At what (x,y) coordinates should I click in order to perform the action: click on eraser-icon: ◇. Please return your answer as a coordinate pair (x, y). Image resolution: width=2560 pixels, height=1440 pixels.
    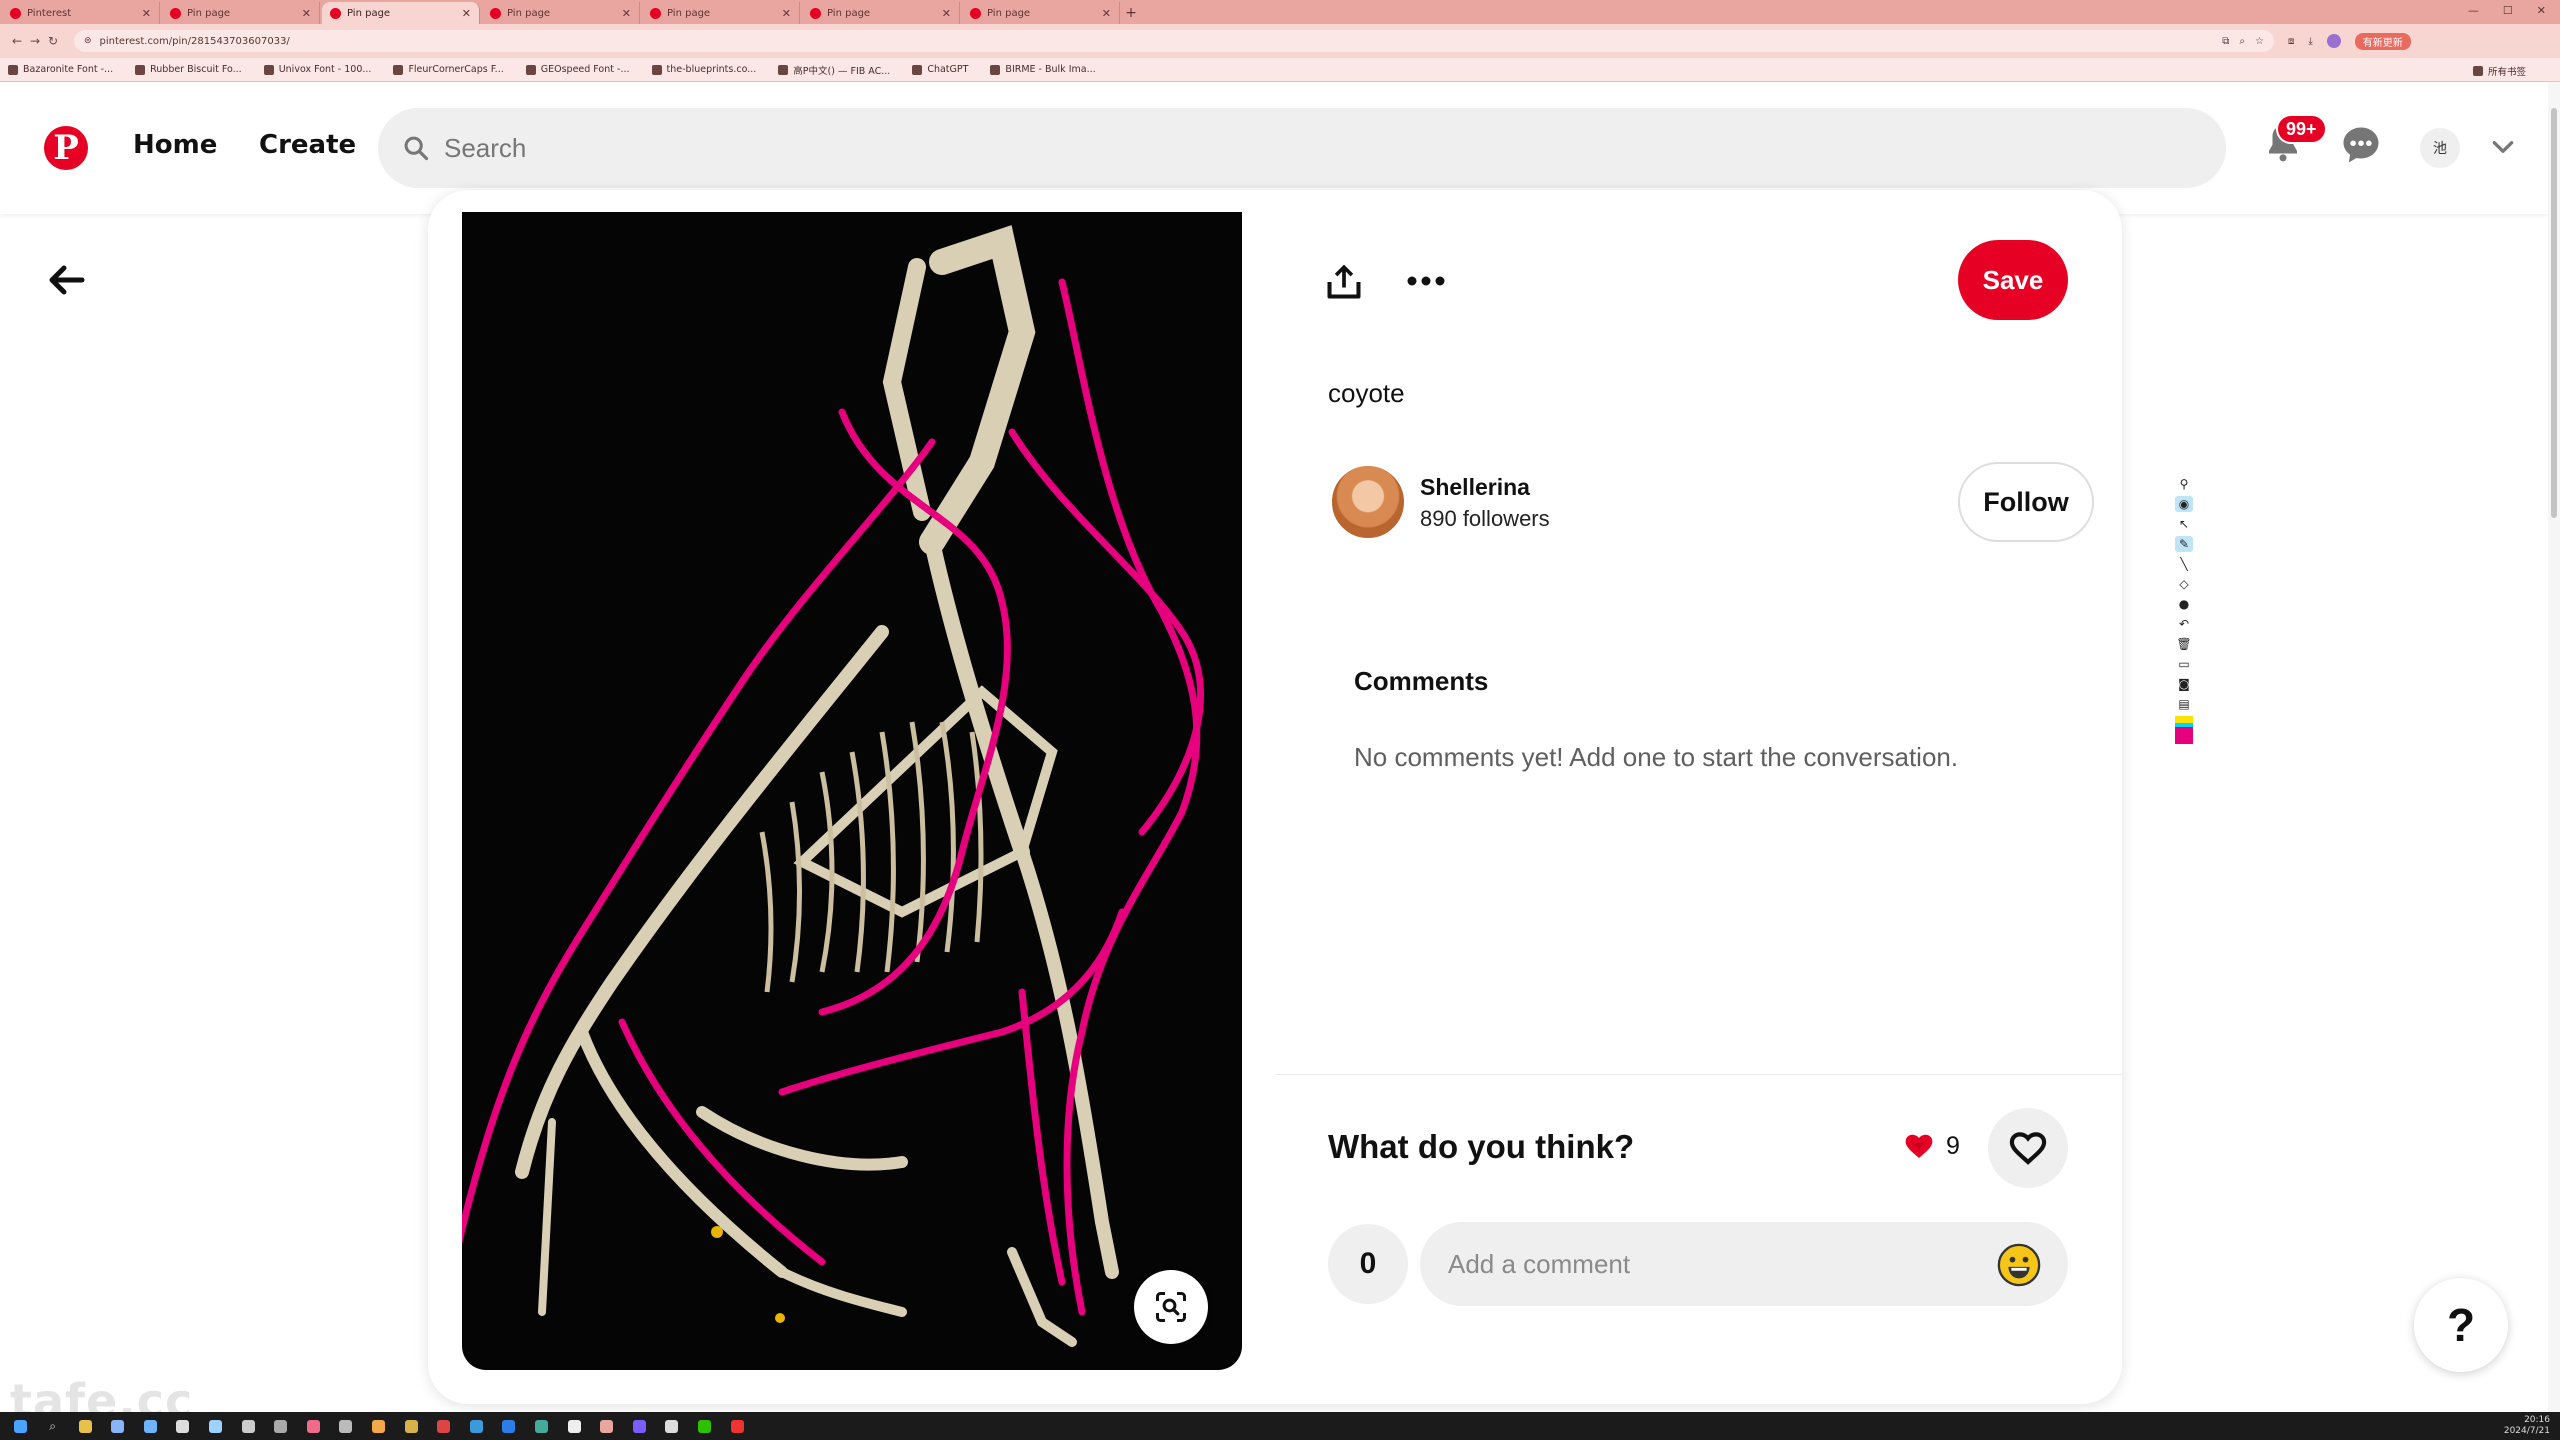
    Looking at the image, I should click on (2184, 584).